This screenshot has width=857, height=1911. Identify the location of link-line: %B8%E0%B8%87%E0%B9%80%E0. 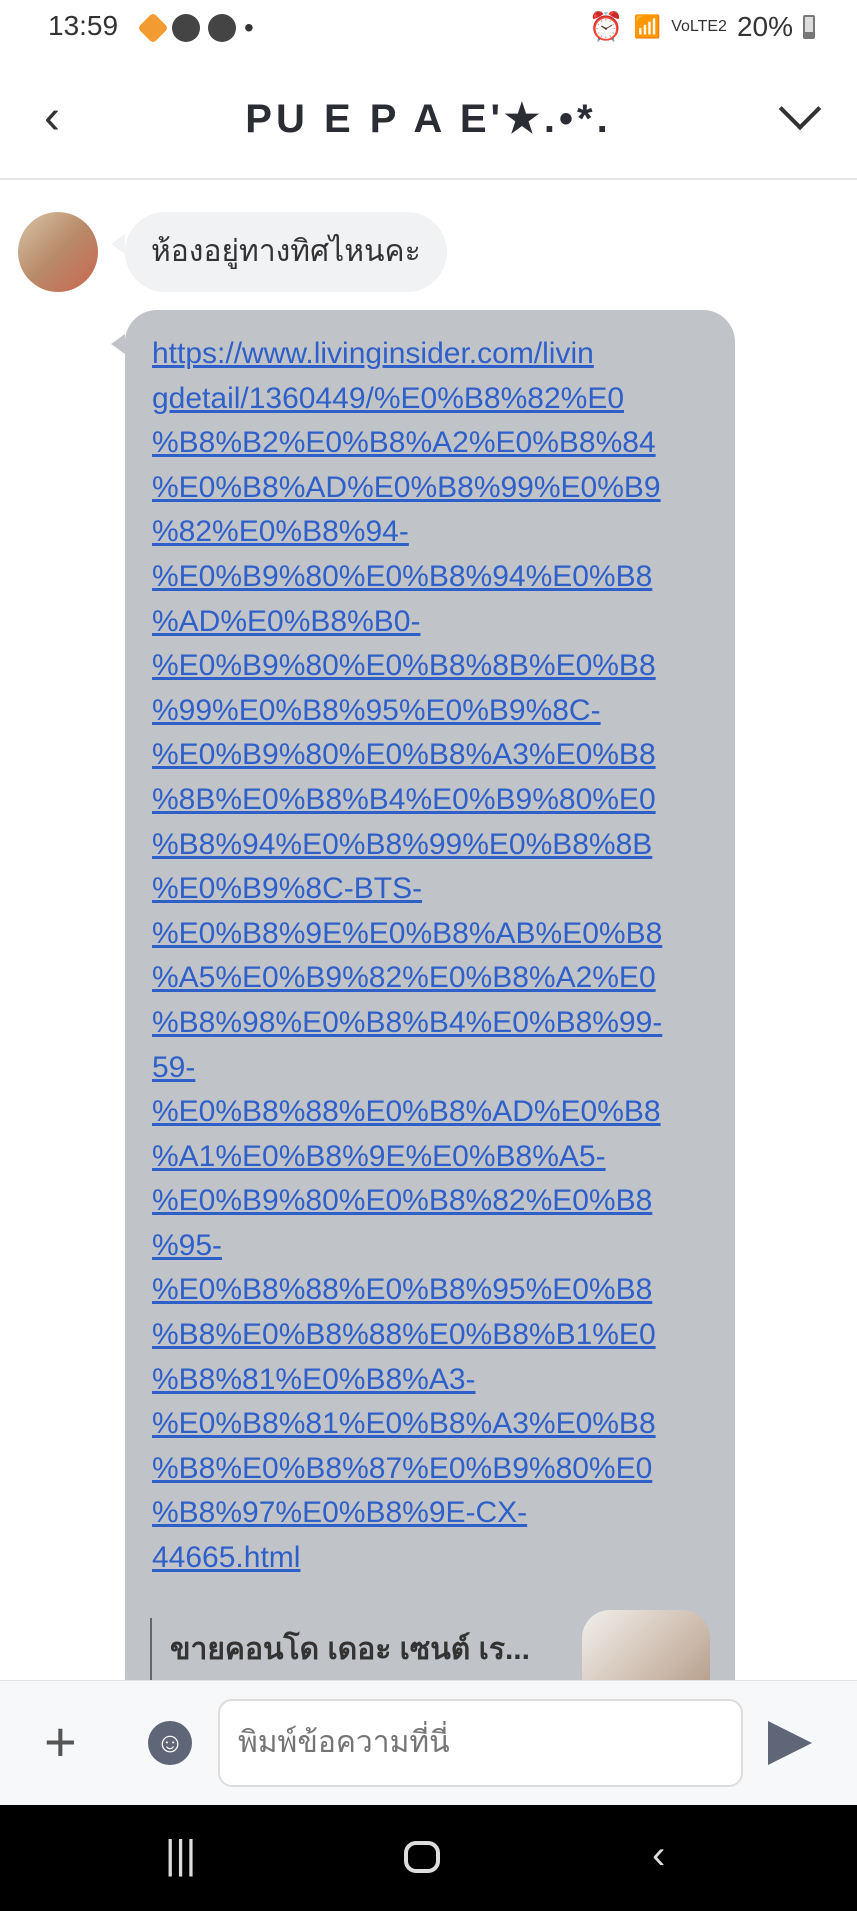
(443, 1469).